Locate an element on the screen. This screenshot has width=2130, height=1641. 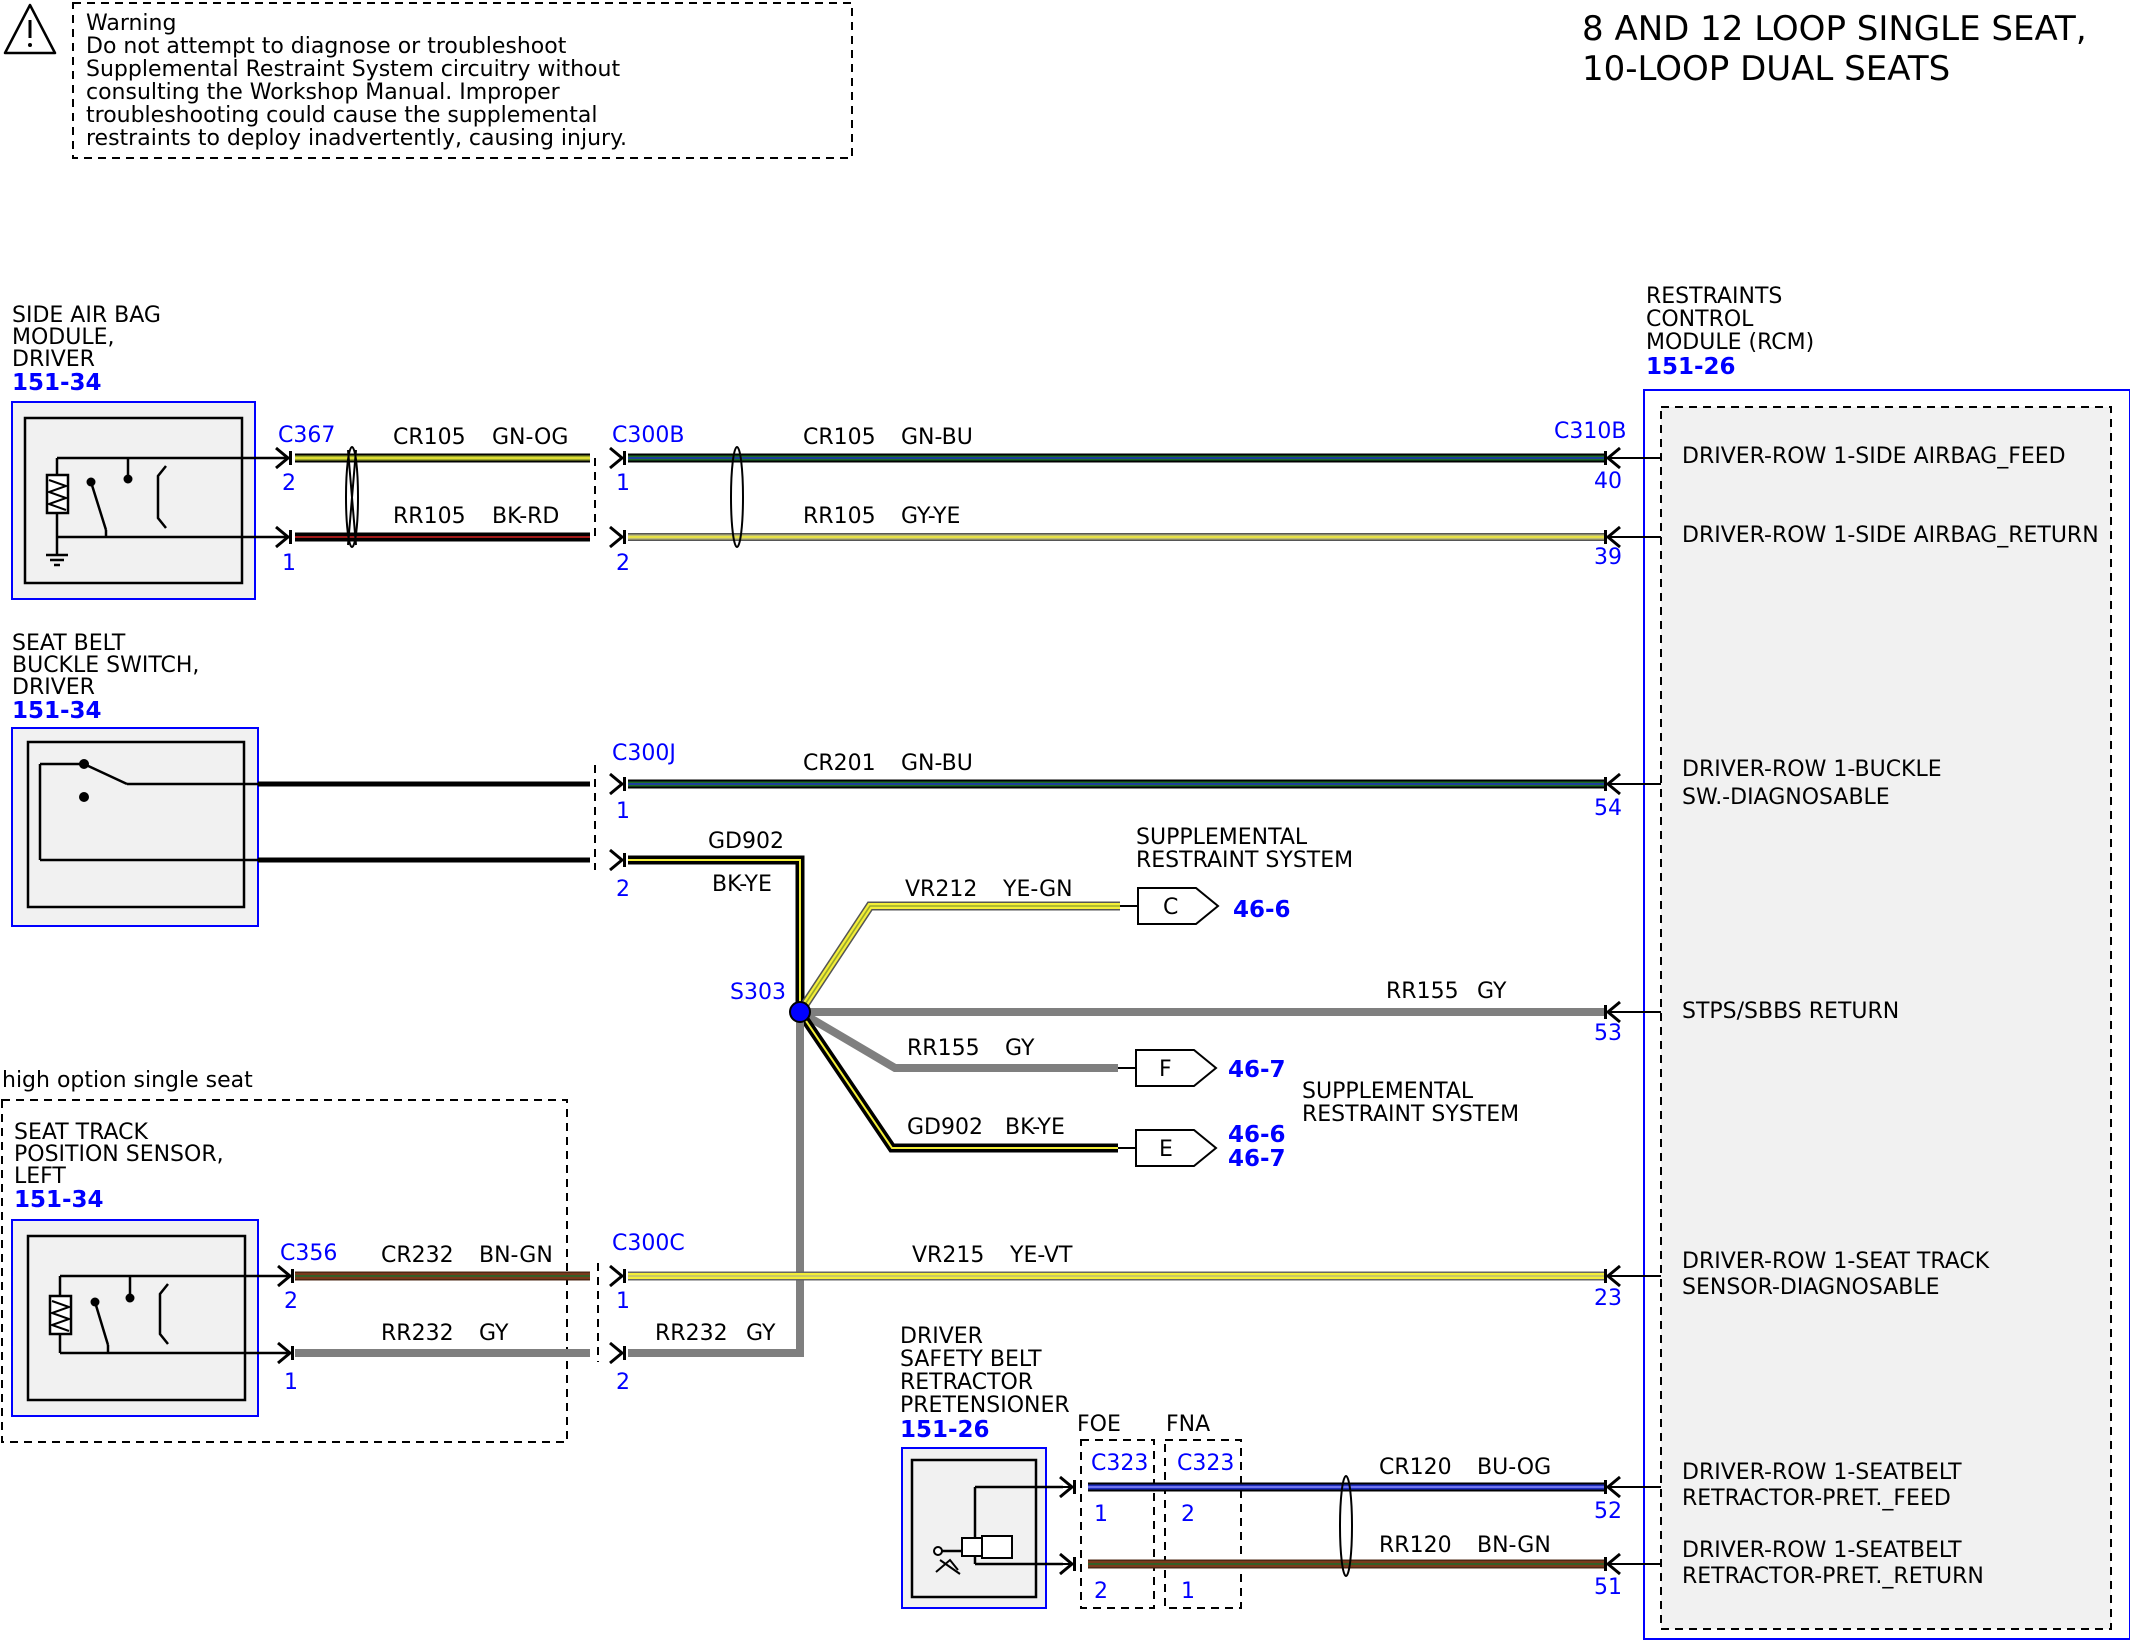
label-w9-circuit: RR155 is located at coordinates (943, 1048).